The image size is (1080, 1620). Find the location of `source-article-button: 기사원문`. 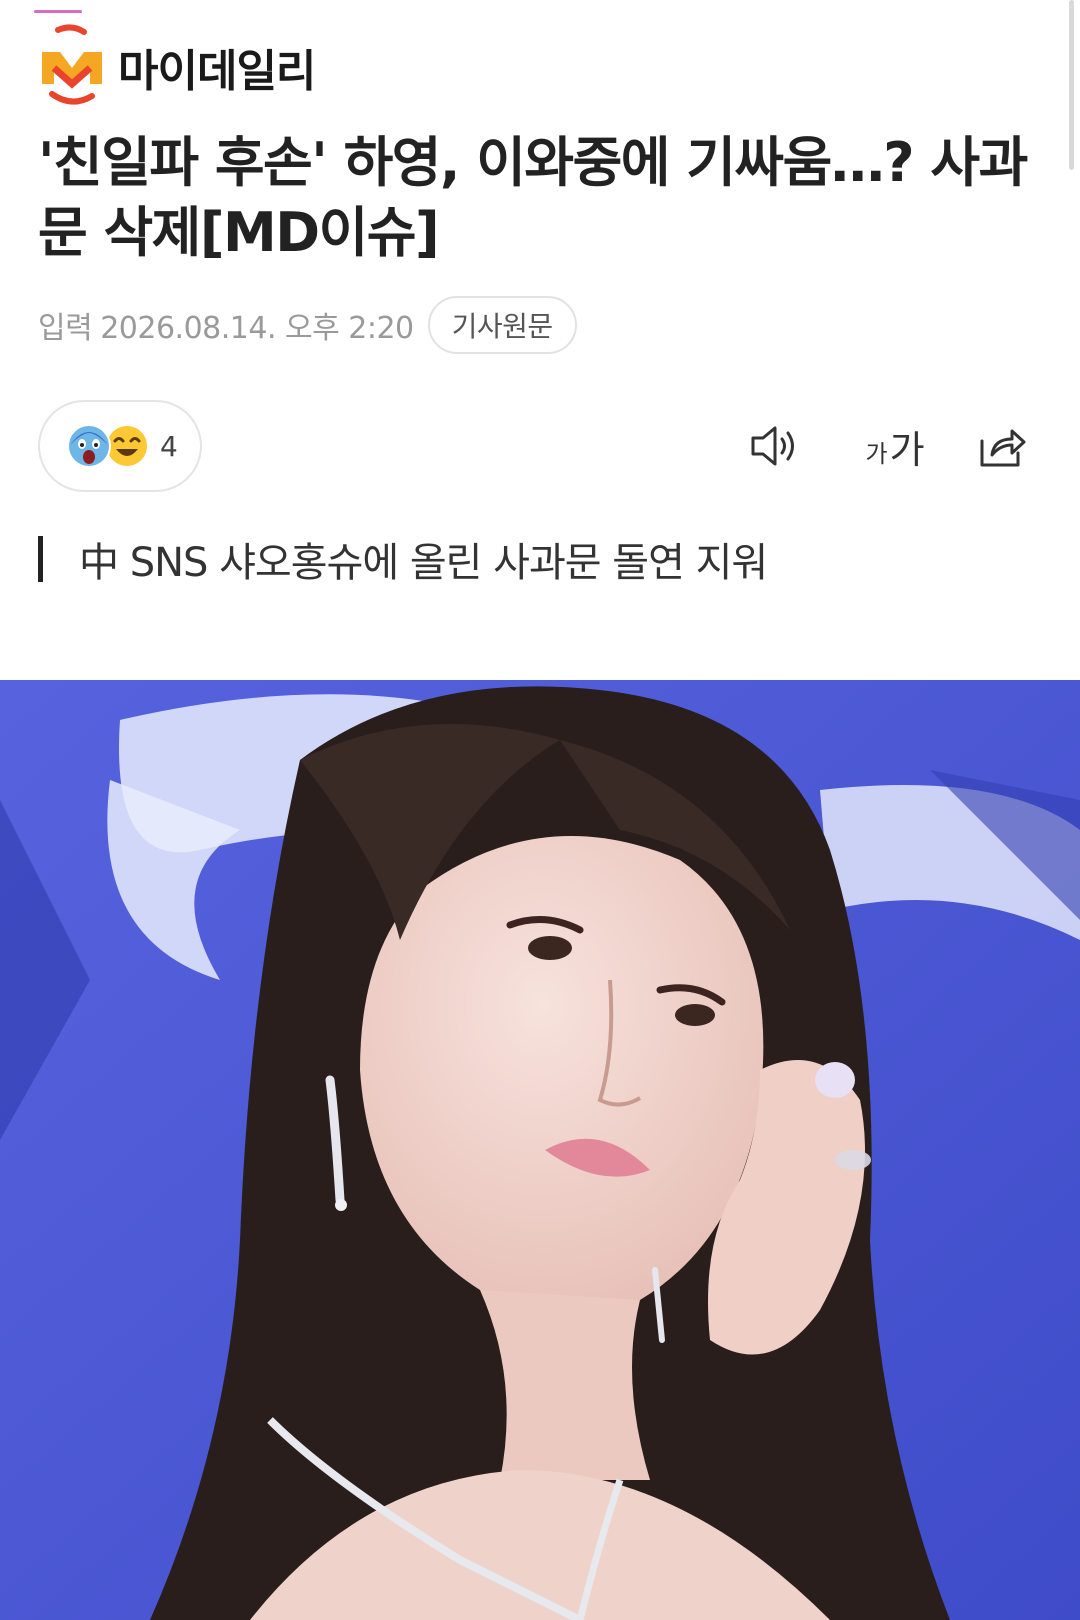

source-article-button: 기사원문 is located at coordinates (502, 325).